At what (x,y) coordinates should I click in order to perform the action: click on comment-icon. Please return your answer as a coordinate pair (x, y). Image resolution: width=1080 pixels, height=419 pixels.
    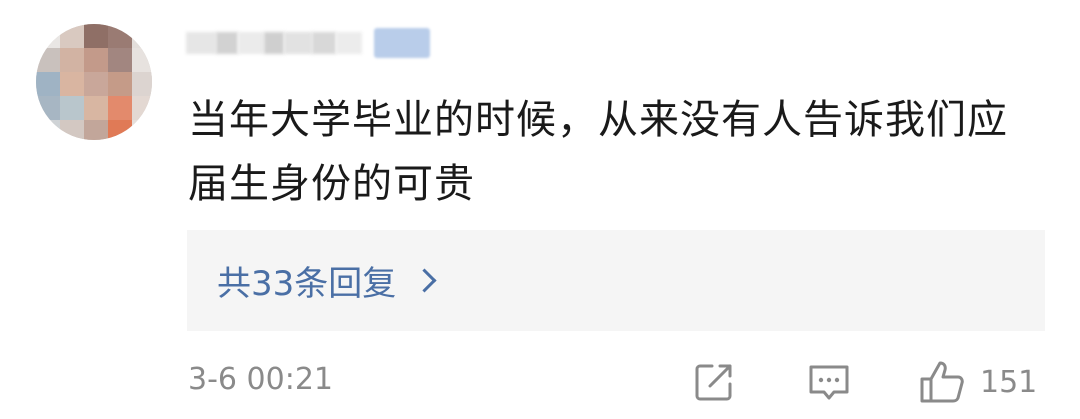
    Looking at the image, I should click on (829, 382).